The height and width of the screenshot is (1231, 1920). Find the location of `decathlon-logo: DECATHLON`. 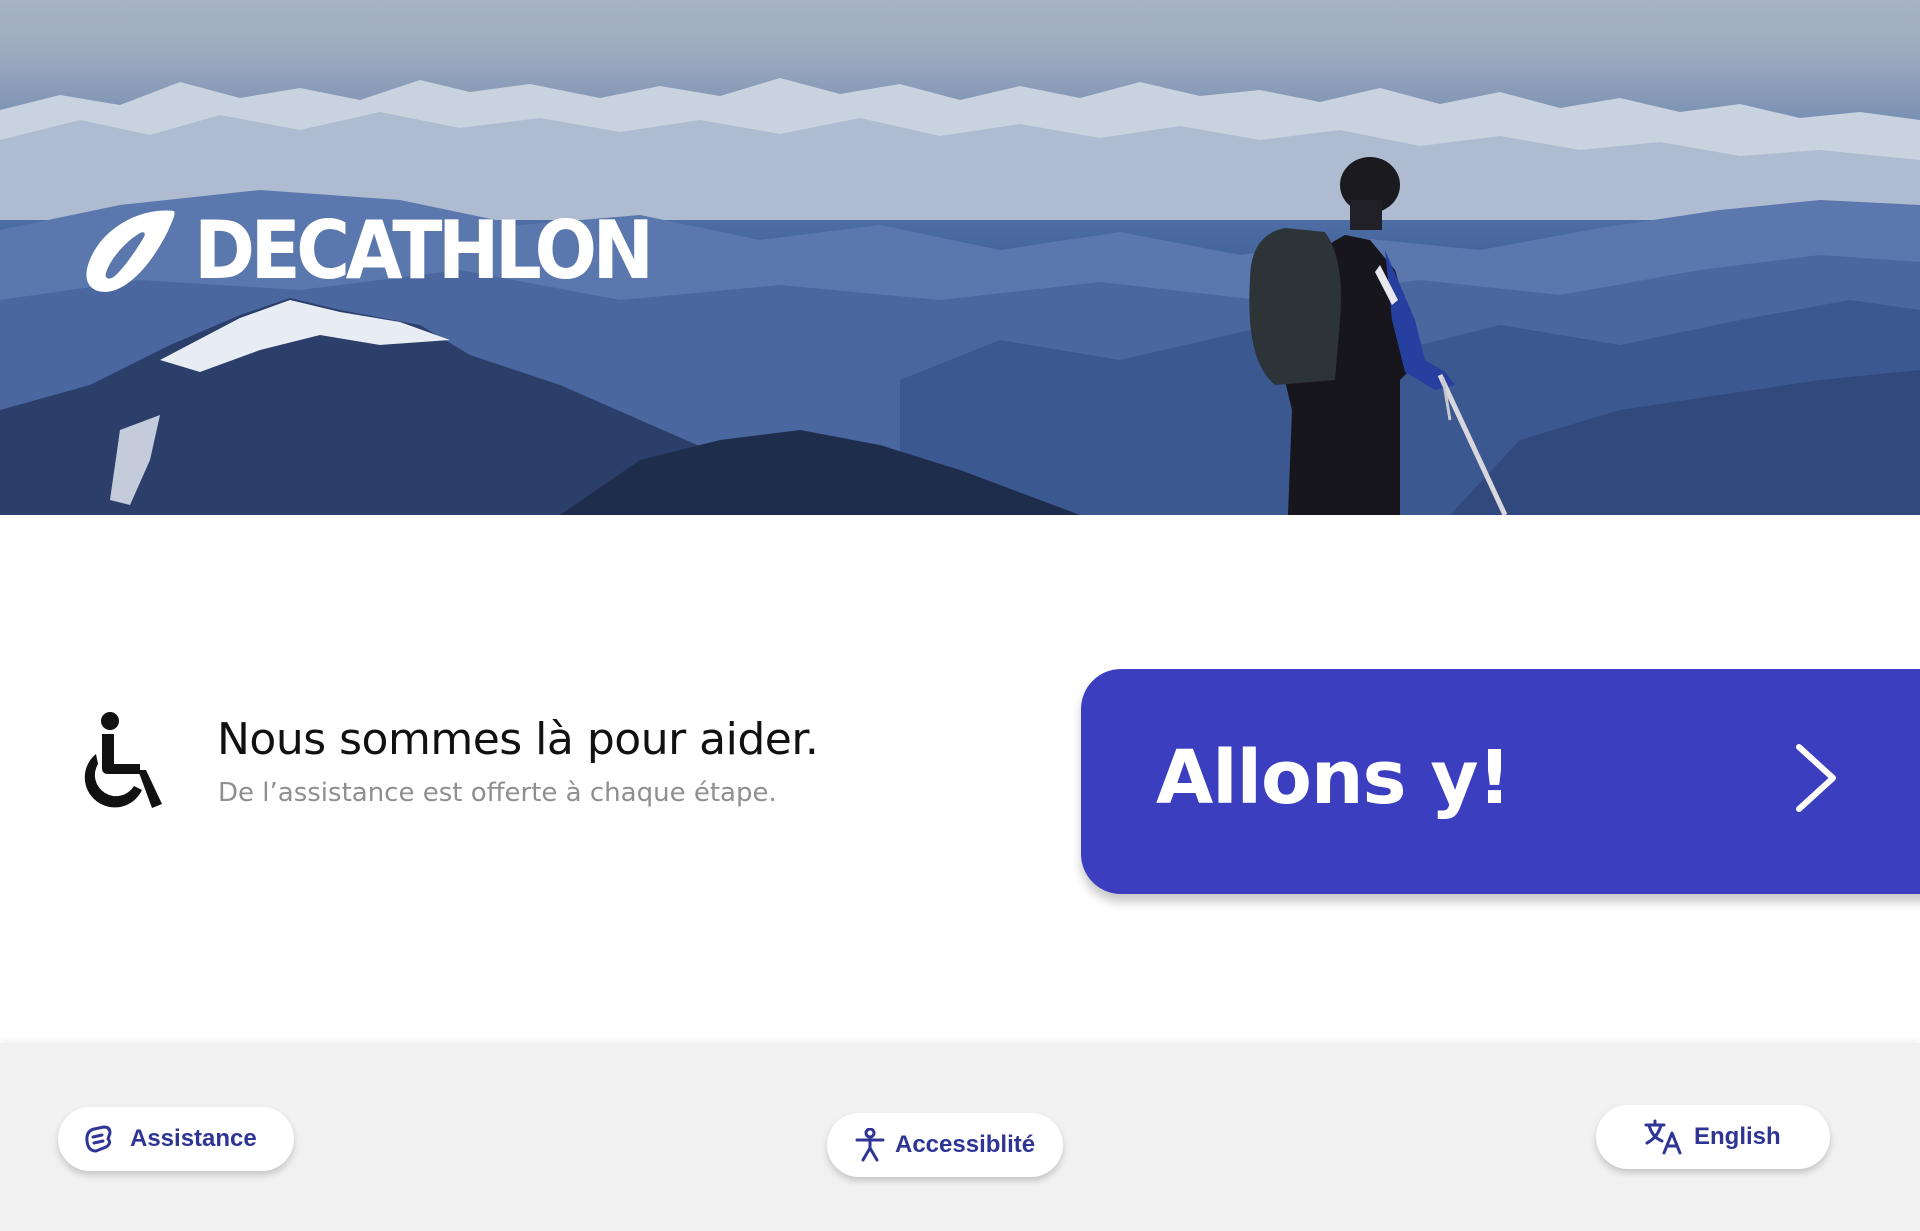

decathlon-logo: DECATHLON is located at coordinates (385, 251).